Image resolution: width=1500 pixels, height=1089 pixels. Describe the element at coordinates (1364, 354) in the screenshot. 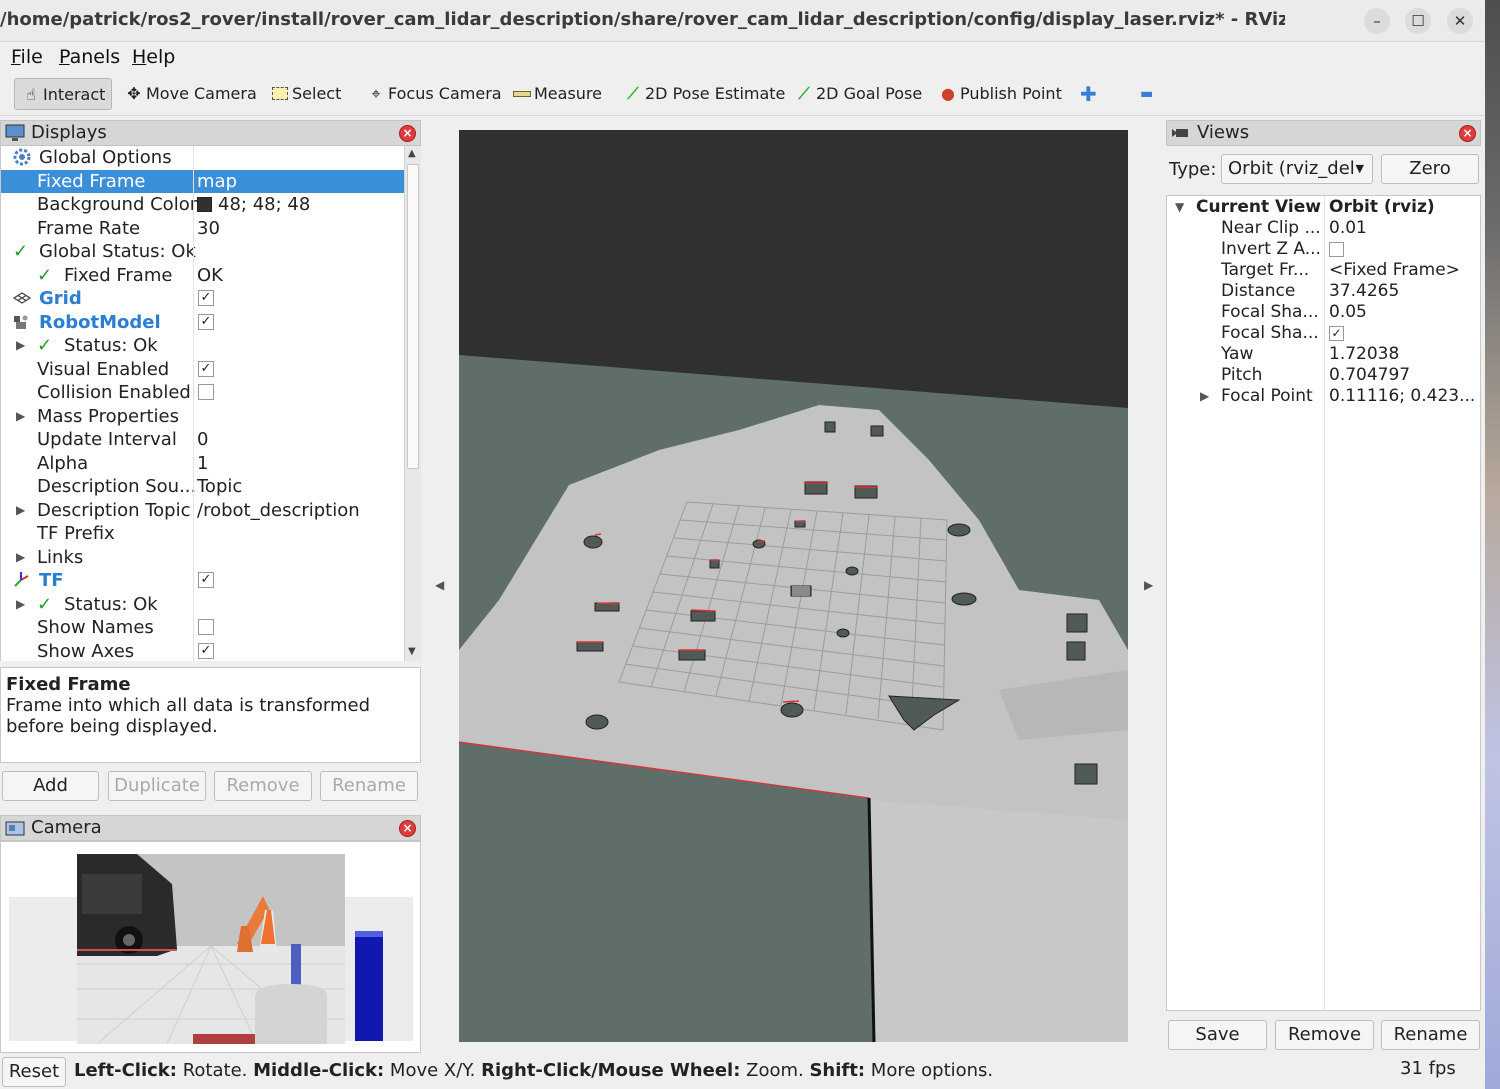

I see `view-prop-value: 1.72038` at that location.